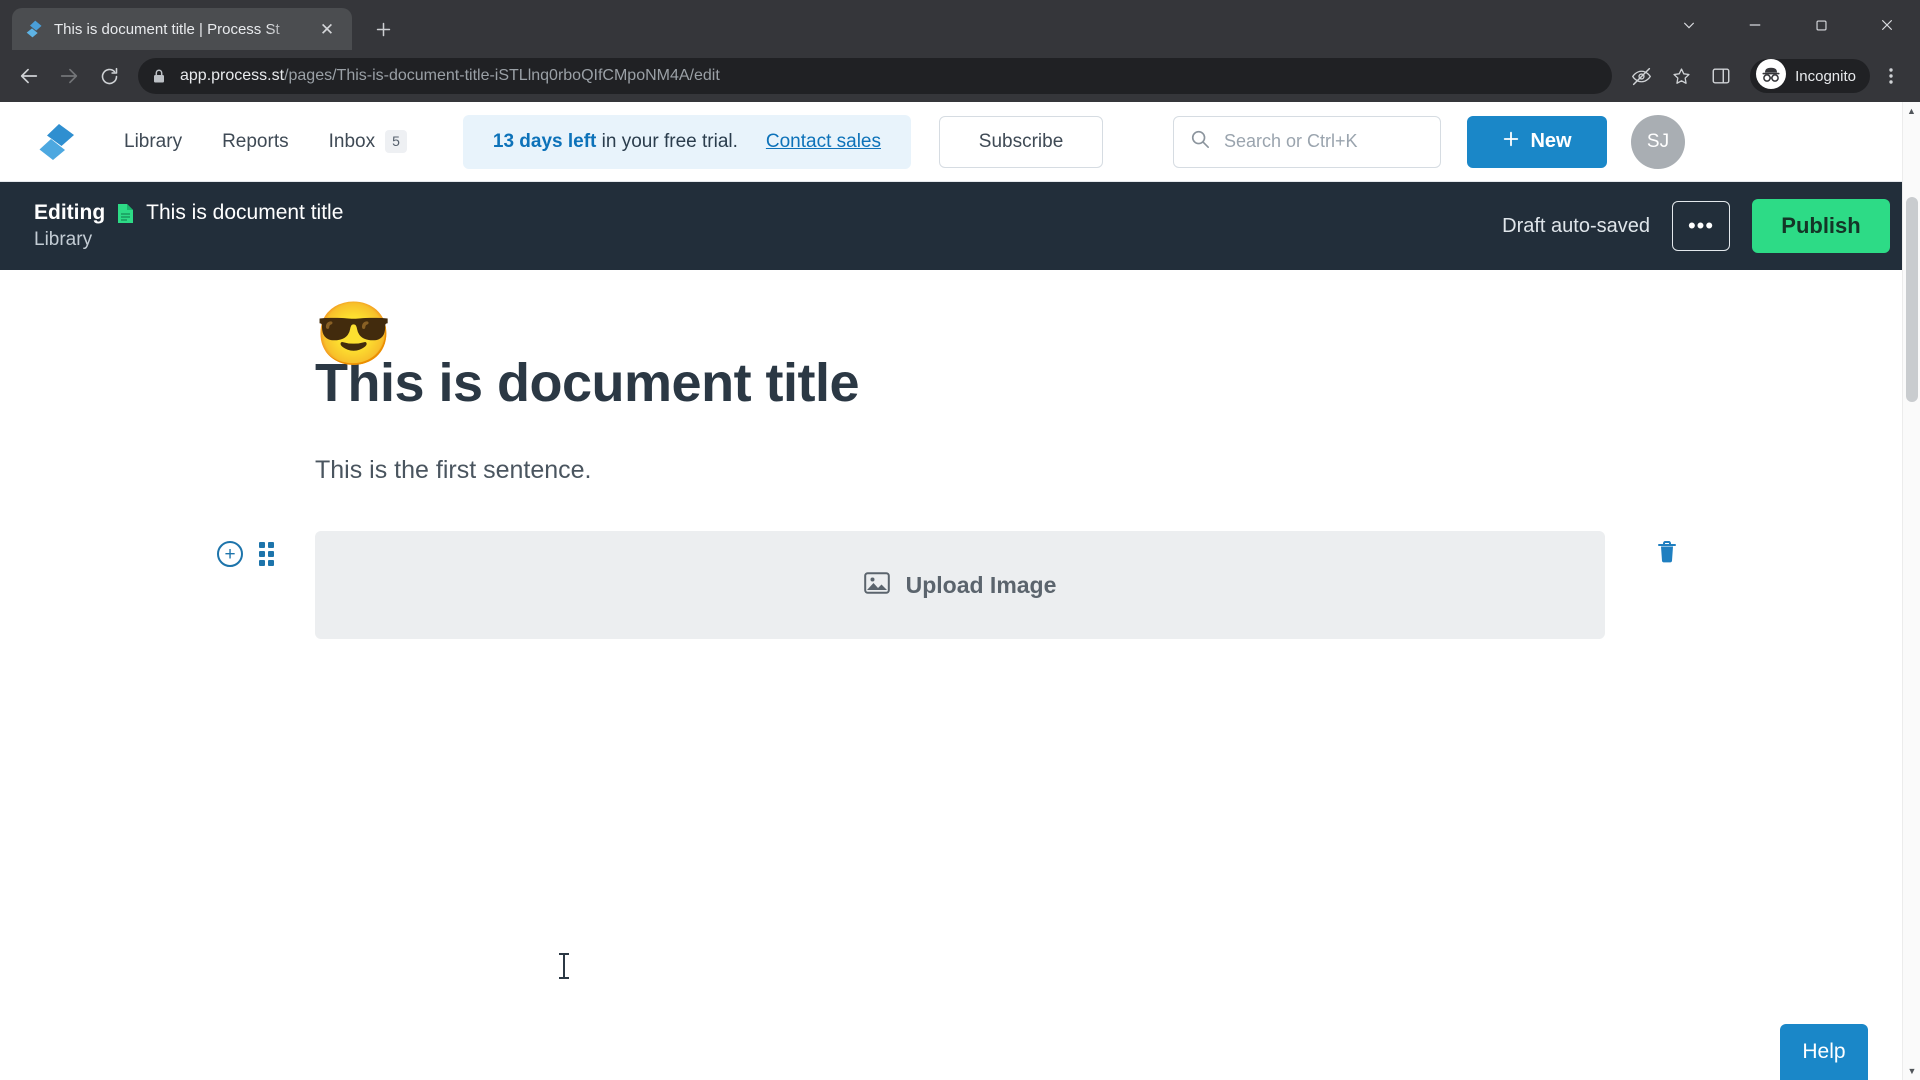  What do you see at coordinates (1701, 226) in the screenshot?
I see `more-options-button: •••` at bounding box center [1701, 226].